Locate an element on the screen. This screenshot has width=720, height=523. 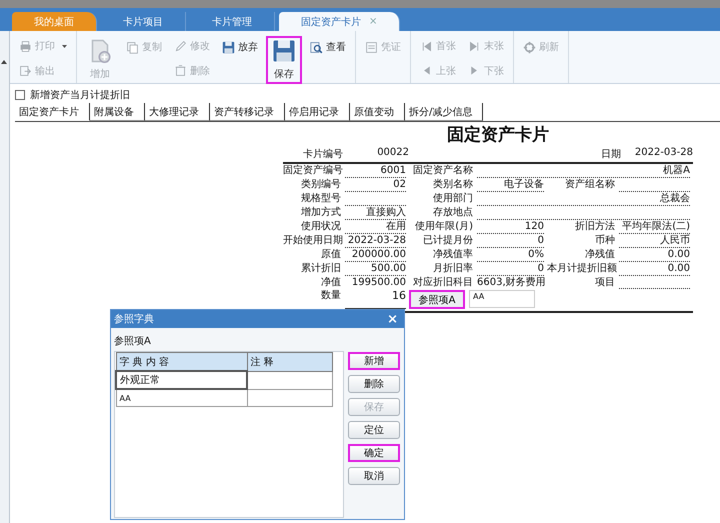
field-label: 类别编号 is located at coordinates (321, 185).